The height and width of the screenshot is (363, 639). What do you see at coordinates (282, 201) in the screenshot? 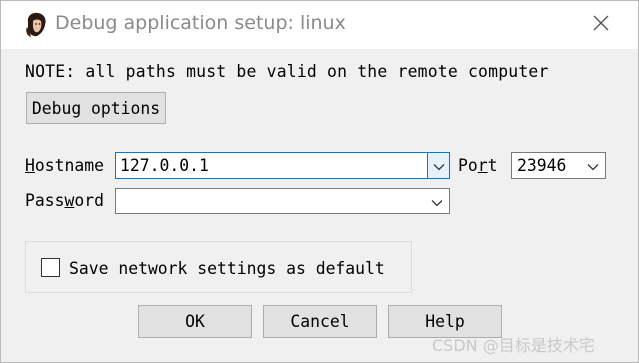
I see `password-combobox` at bounding box center [282, 201].